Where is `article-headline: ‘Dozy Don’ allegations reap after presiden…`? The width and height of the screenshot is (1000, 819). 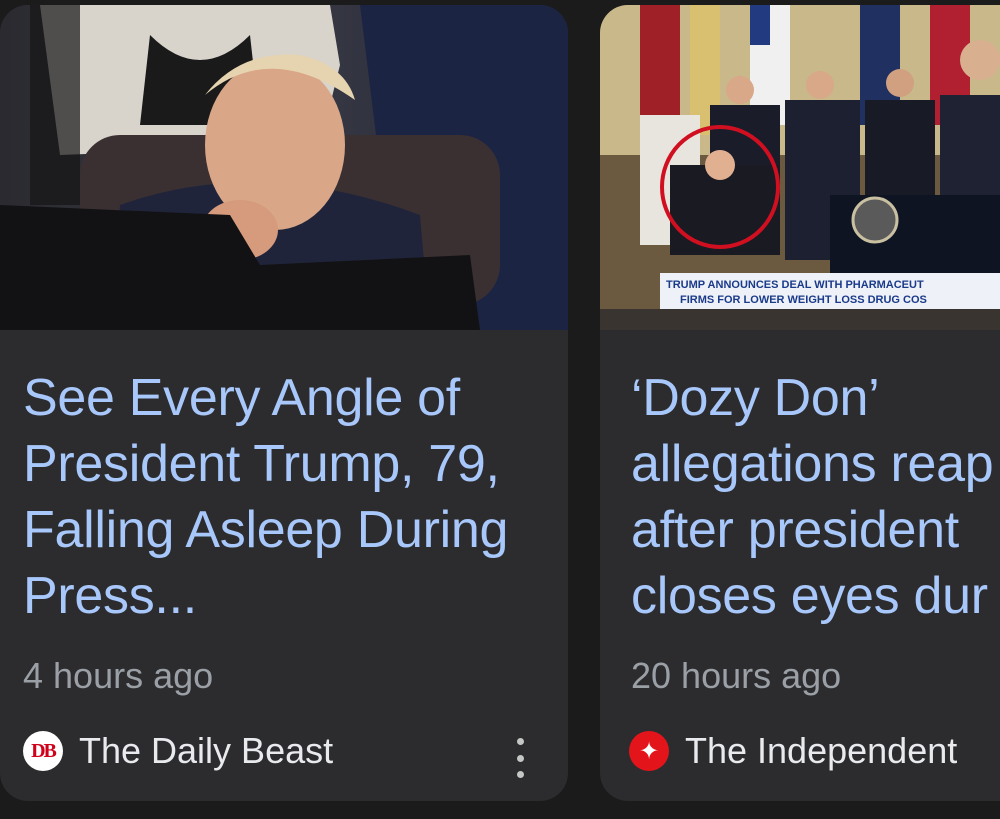
article-headline: ‘Dozy Don’ allegations reap after presiden… is located at coordinates (815, 497).